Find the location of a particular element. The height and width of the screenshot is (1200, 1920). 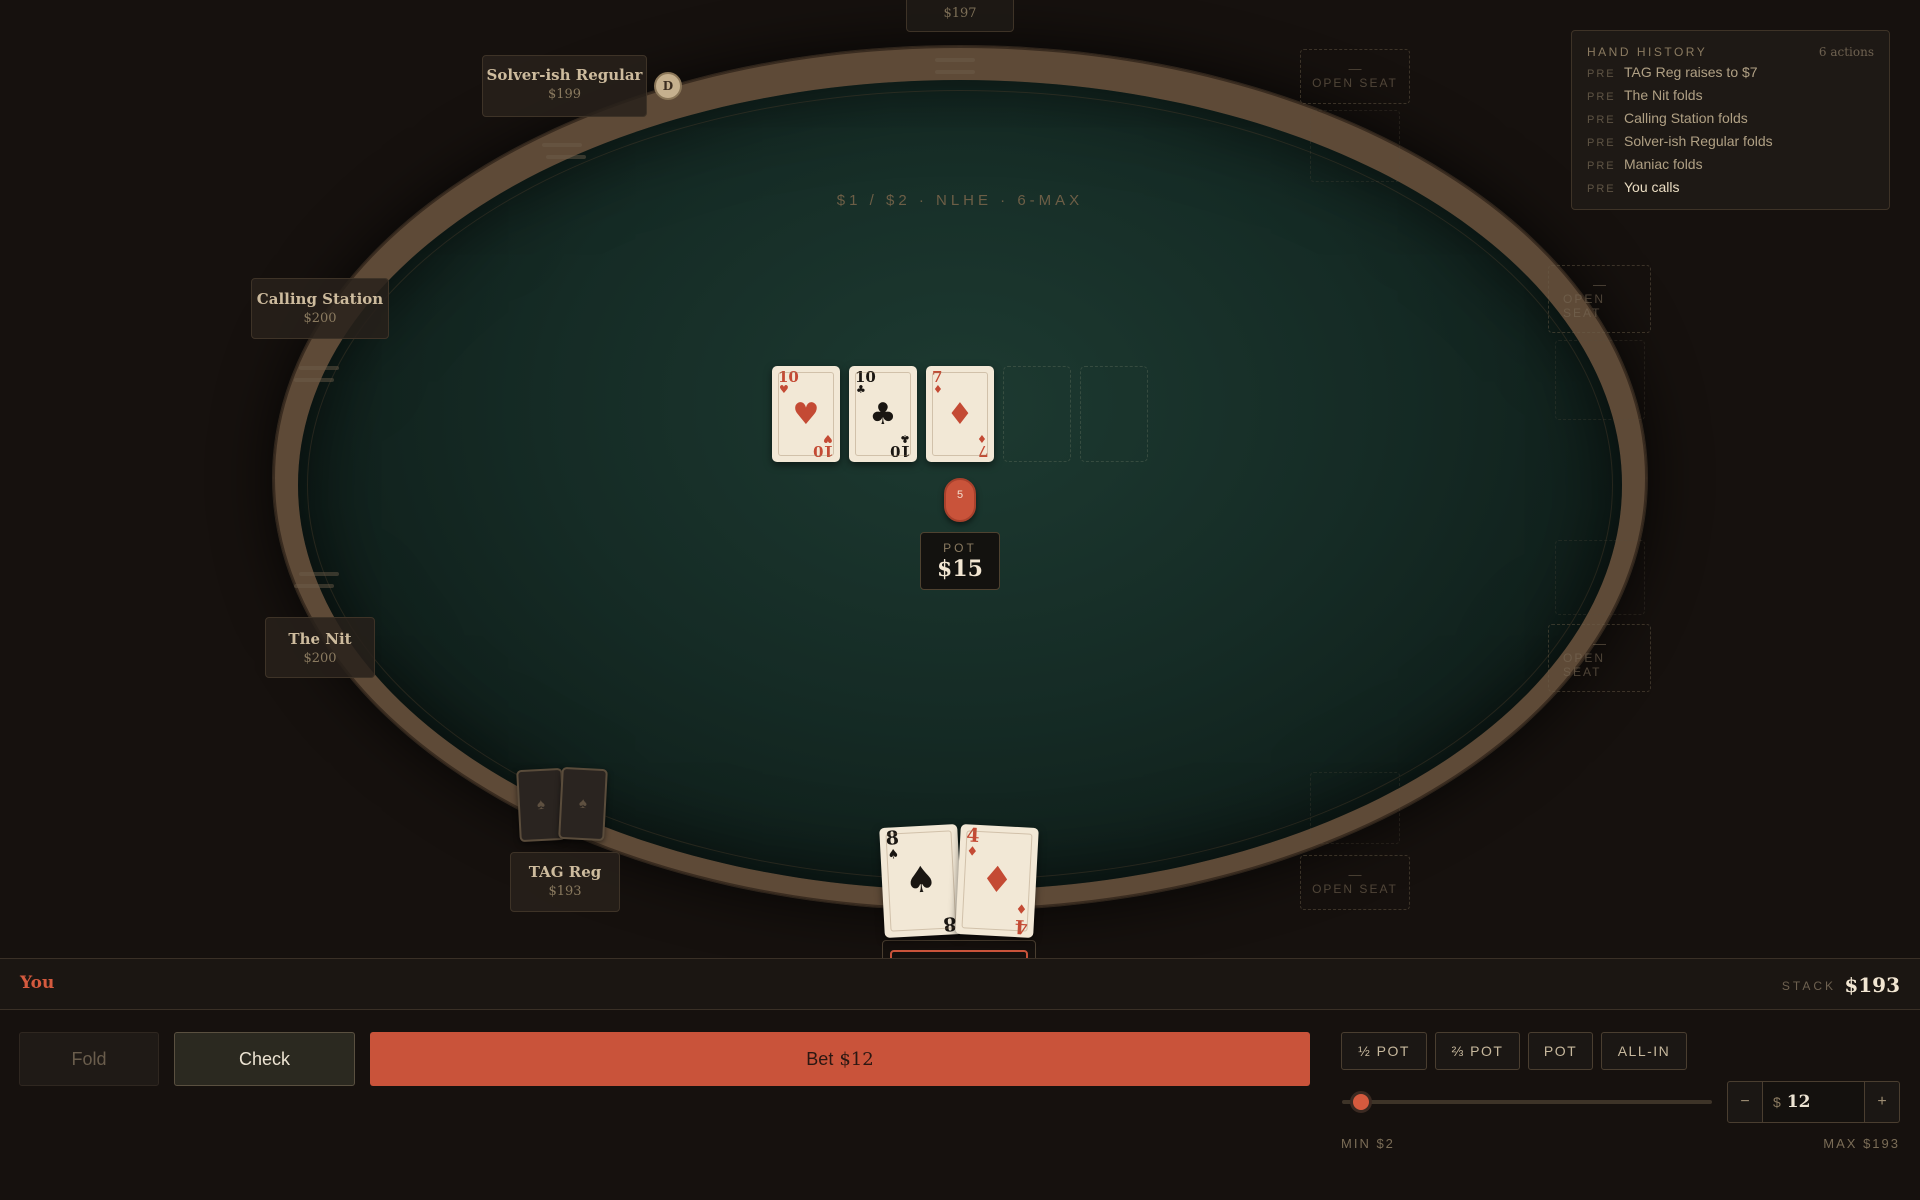

history-row: PRE Solver-ish Regular folds is located at coordinates (1730, 142).